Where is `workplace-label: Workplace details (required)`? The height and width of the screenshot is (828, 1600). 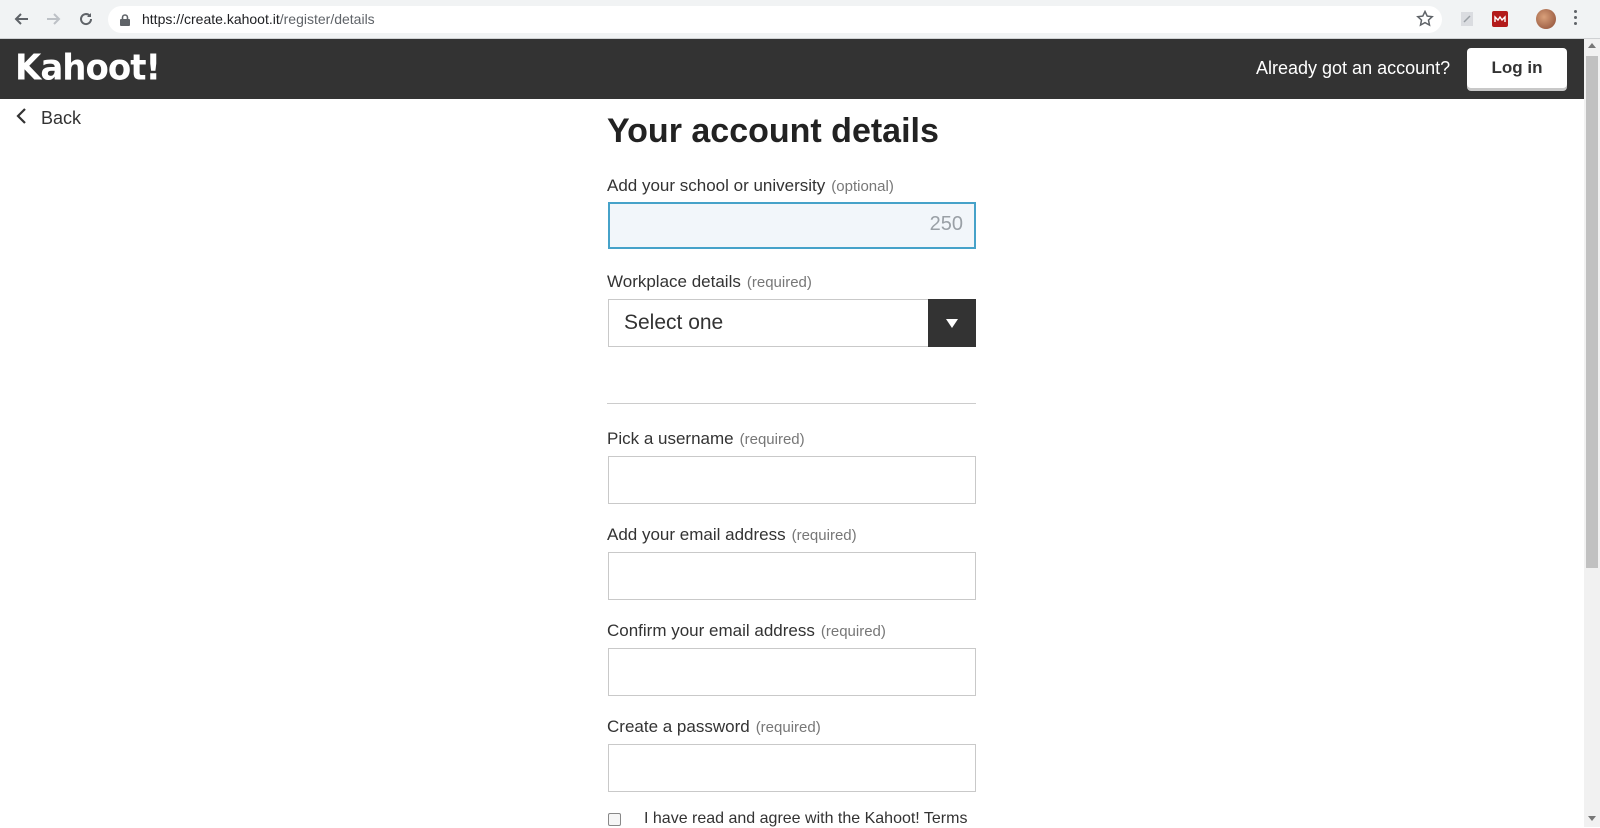
workplace-label: Workplace details (required) is located at coordinates (709, 281).